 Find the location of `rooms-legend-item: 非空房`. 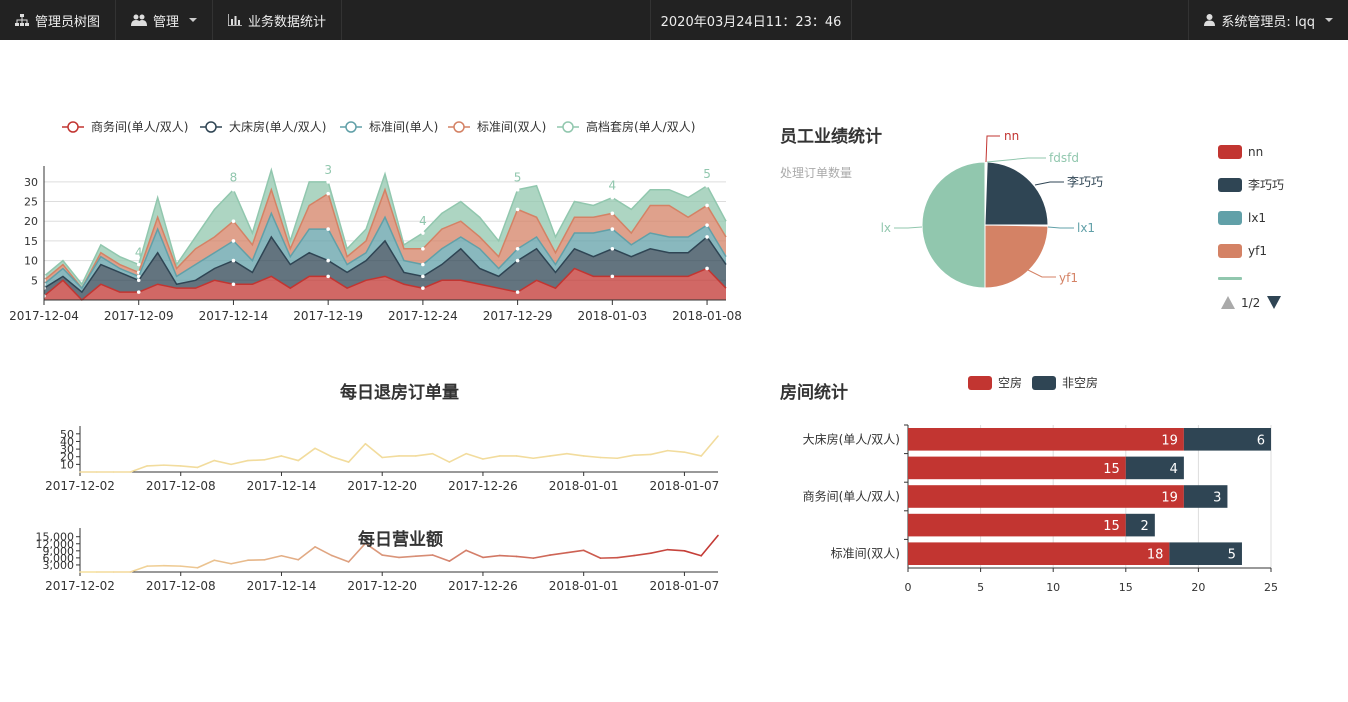

rooms-legend-item: 非空房 is located at coordinates (1065, 382).